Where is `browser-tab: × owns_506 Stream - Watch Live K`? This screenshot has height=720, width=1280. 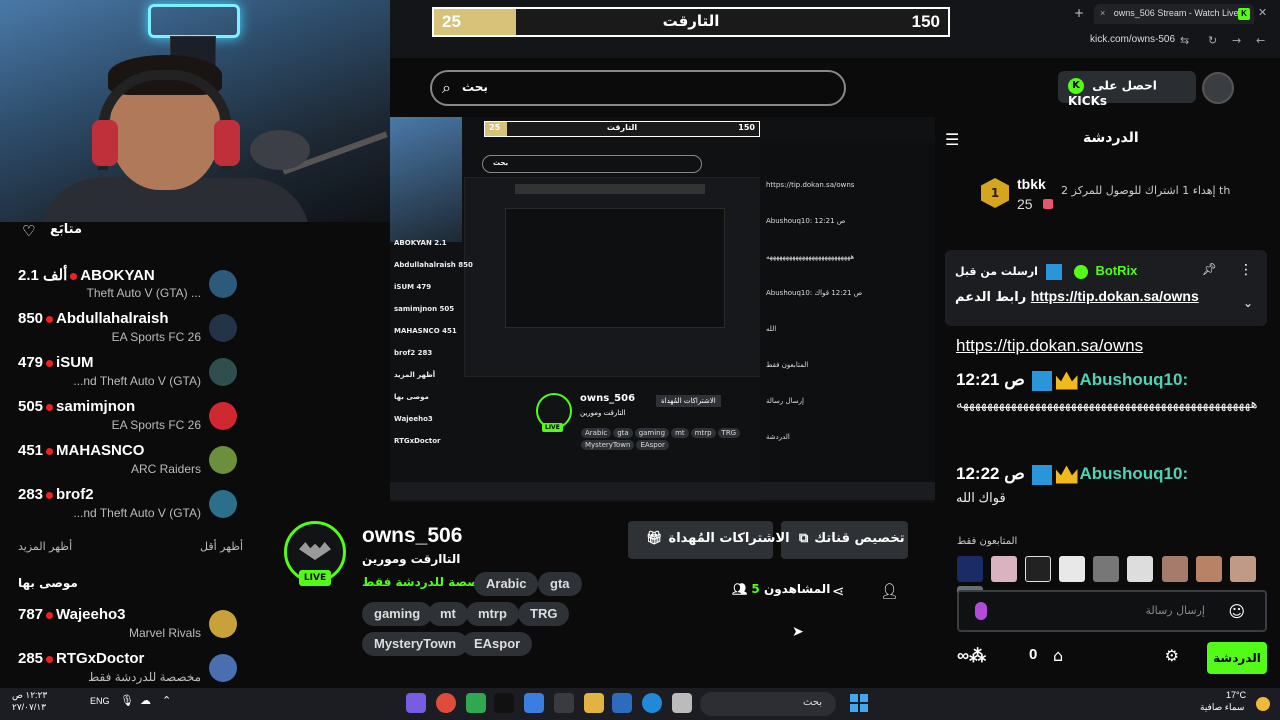 browser-tab: × owns_506 Stream - Watch Live K is located at coordinates (1174, 14).